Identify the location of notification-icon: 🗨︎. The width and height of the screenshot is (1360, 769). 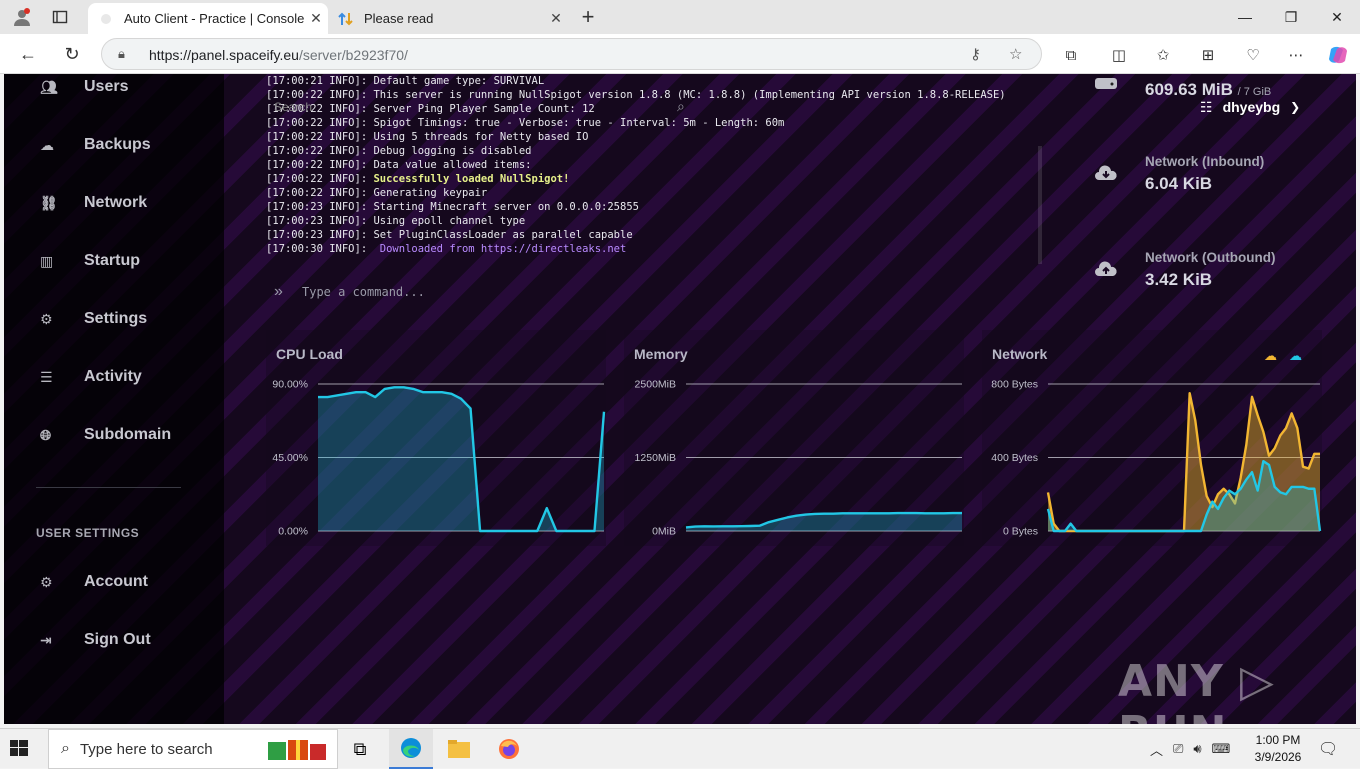
(1328, 749).